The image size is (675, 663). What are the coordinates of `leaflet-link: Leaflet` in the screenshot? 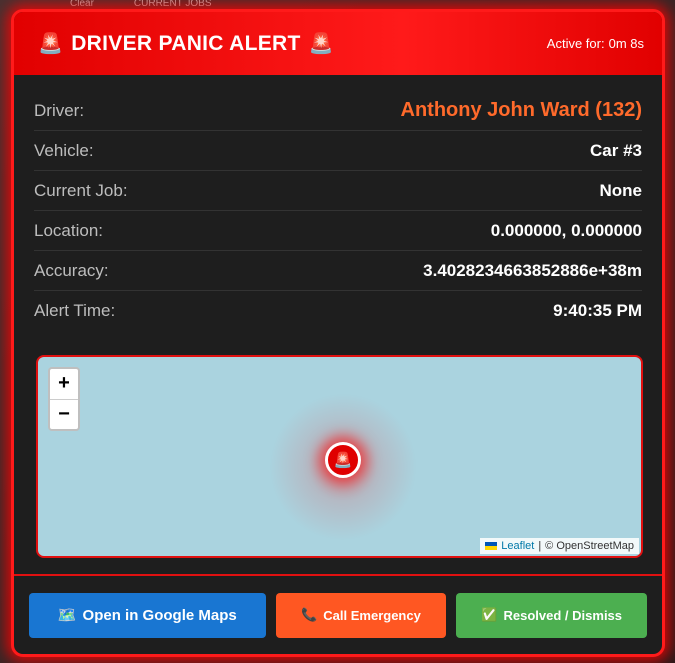 It's located at (517, 546).